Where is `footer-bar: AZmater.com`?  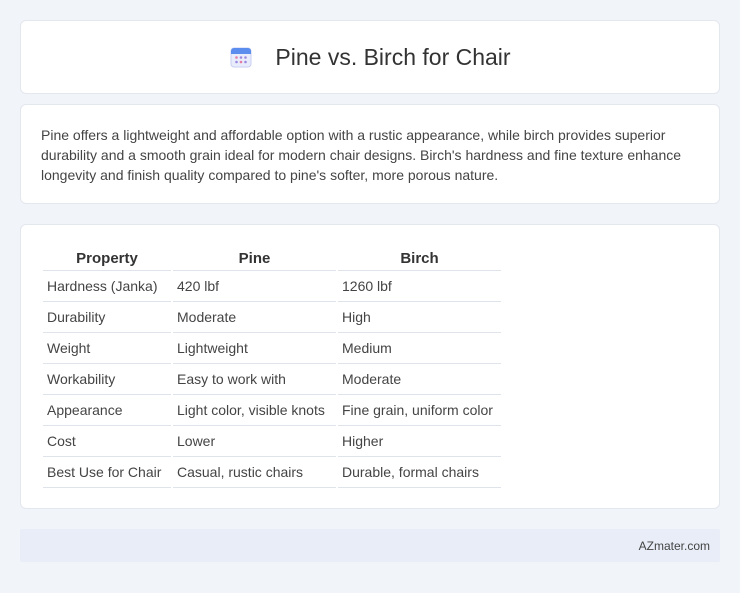
footer-bar: AZmater.com is located at coordinates (370, 545).